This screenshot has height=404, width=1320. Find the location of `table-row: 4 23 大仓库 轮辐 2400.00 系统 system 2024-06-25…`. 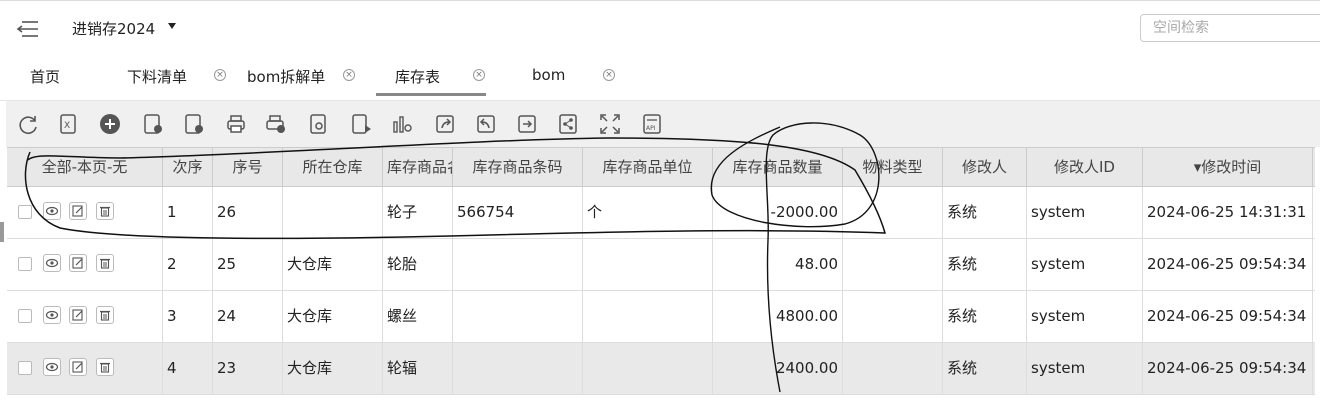

table-row: 4 23 大仓库 轮辐 2400.00 系统 system 2024-06-25… is located at coordinates (661, 369).